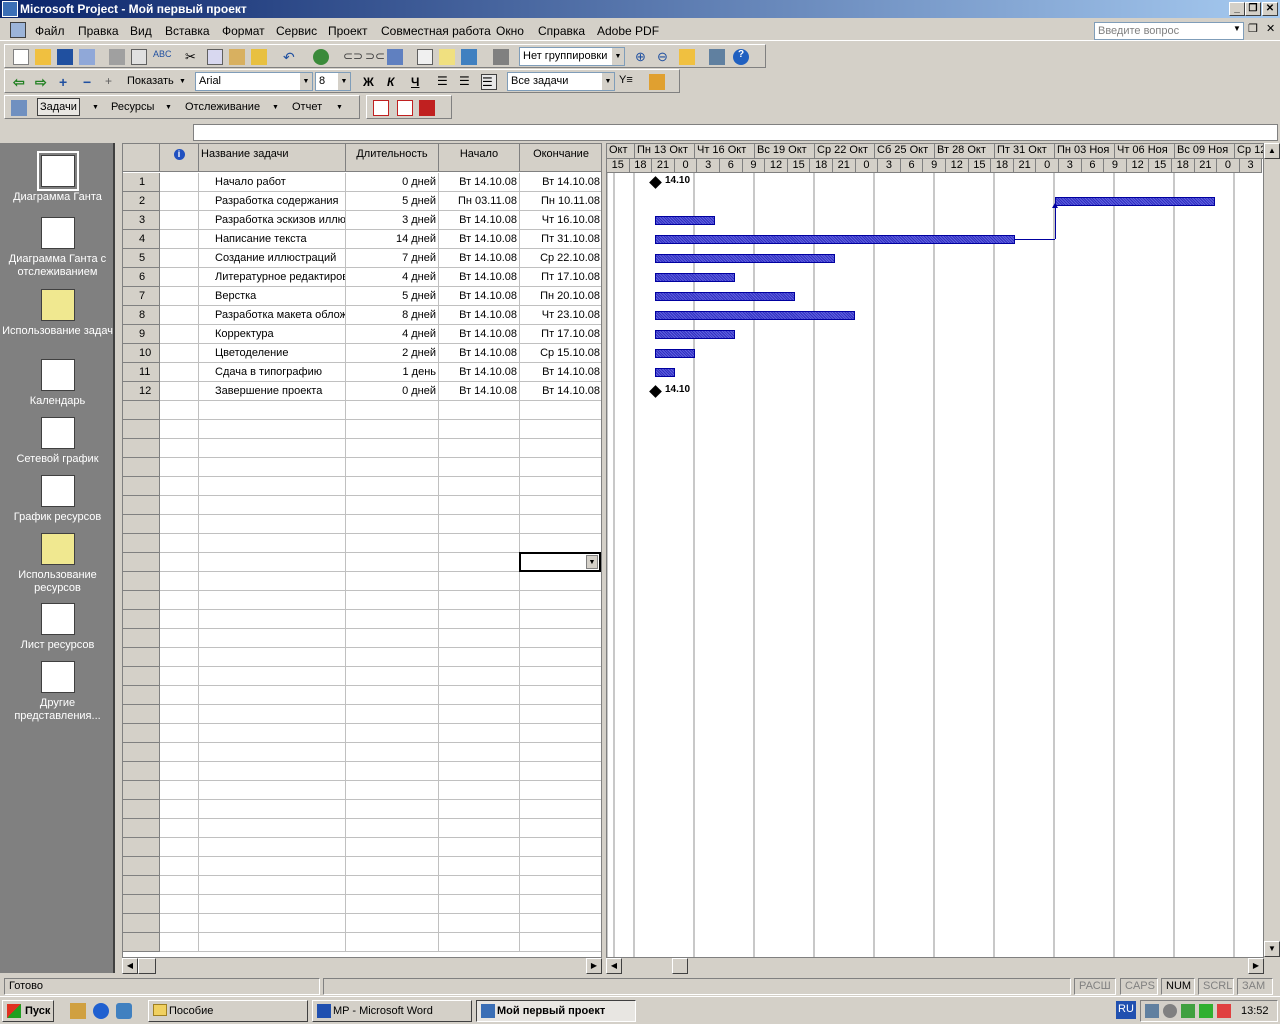  What do you see at coordinates (560, 562) in the screenshot?
I see `finish-date-editor: ▼` at bounding box center [560, 562].